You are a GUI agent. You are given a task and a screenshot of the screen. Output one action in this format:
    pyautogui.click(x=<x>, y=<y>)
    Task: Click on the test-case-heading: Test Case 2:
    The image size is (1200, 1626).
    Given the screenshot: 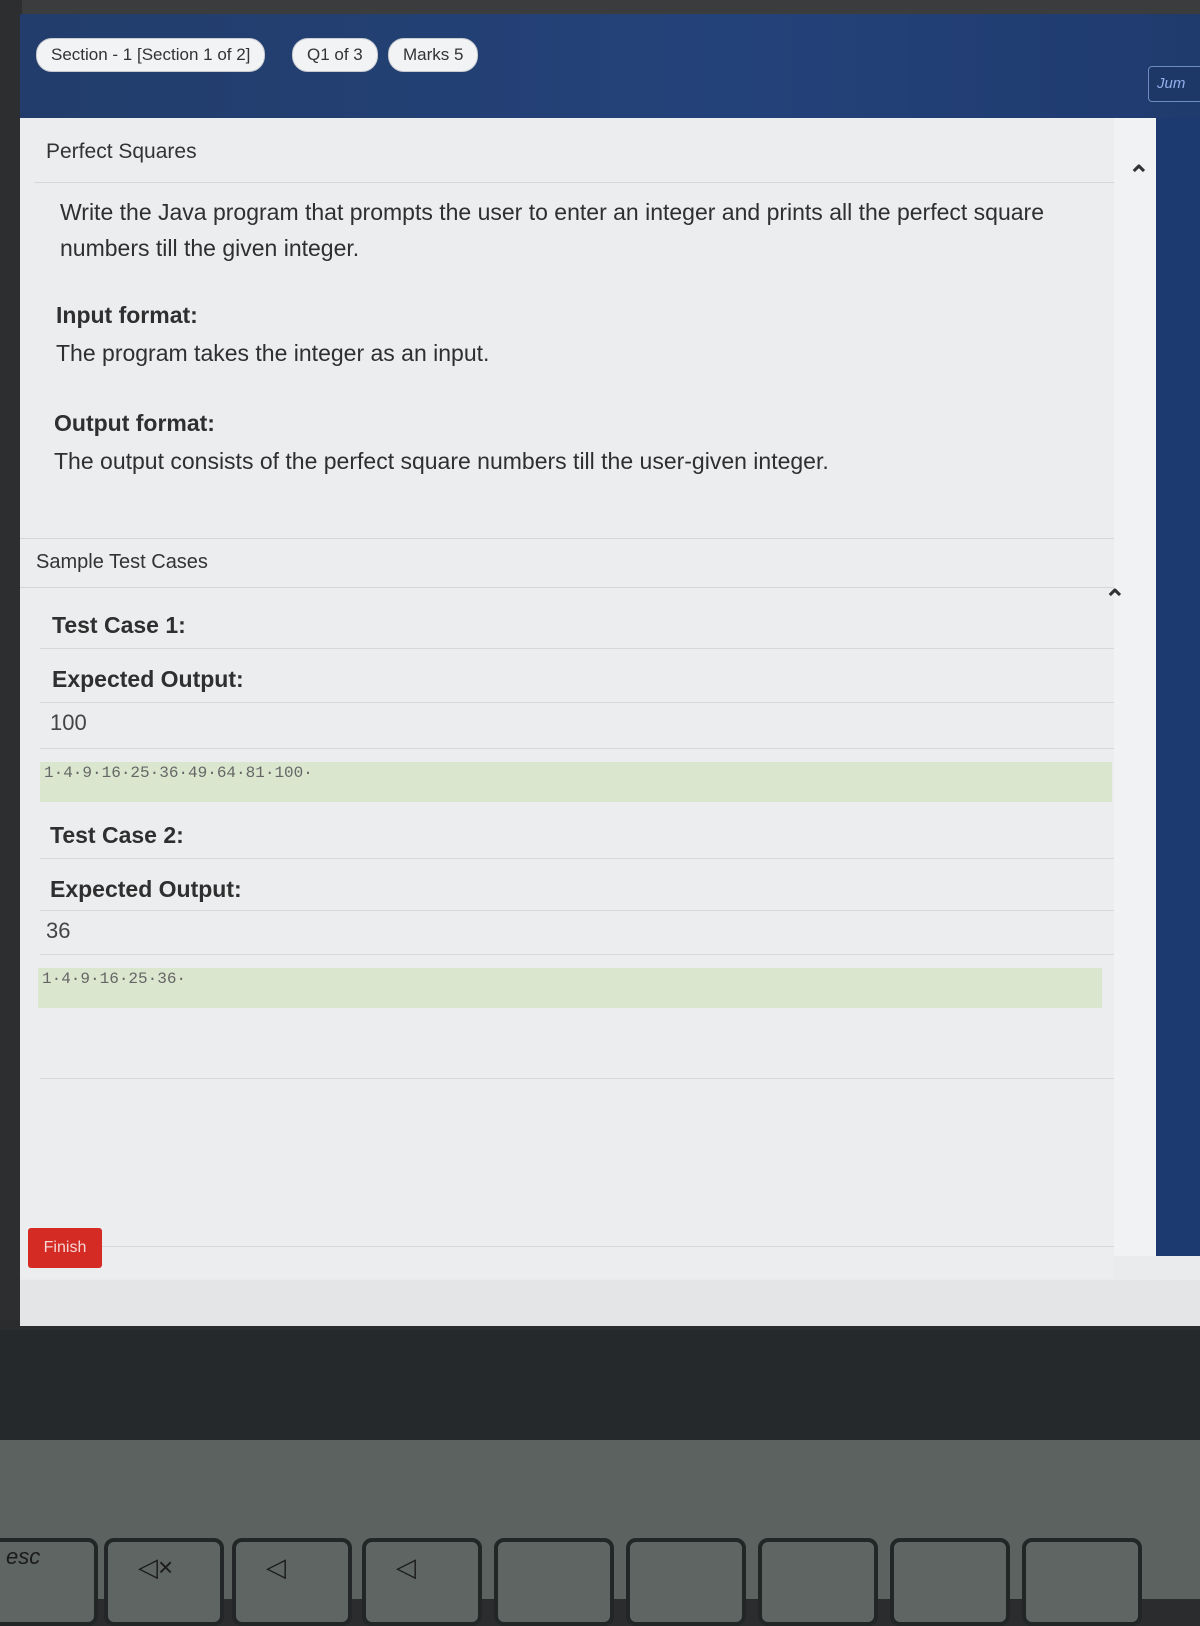 What is the action you would take?
    pyautogui.click(x=117, y=835)
    